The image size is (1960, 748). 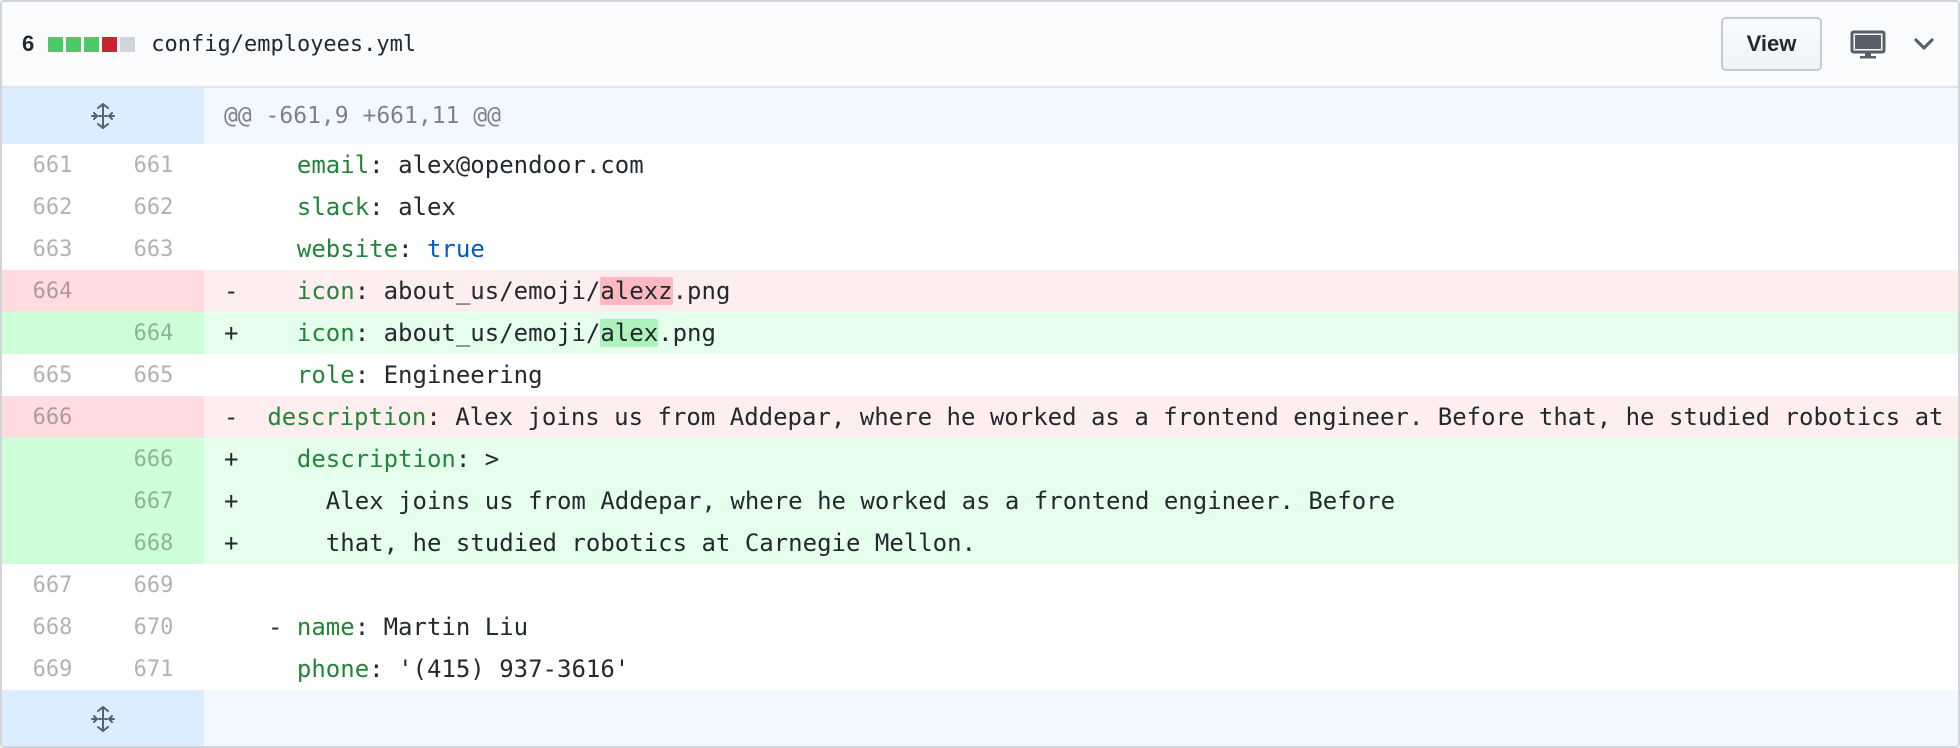 What do you see at coordinates (52, 669) in the screenshot?
I see `old-line-number: 669` at bounding box center [52, 669].